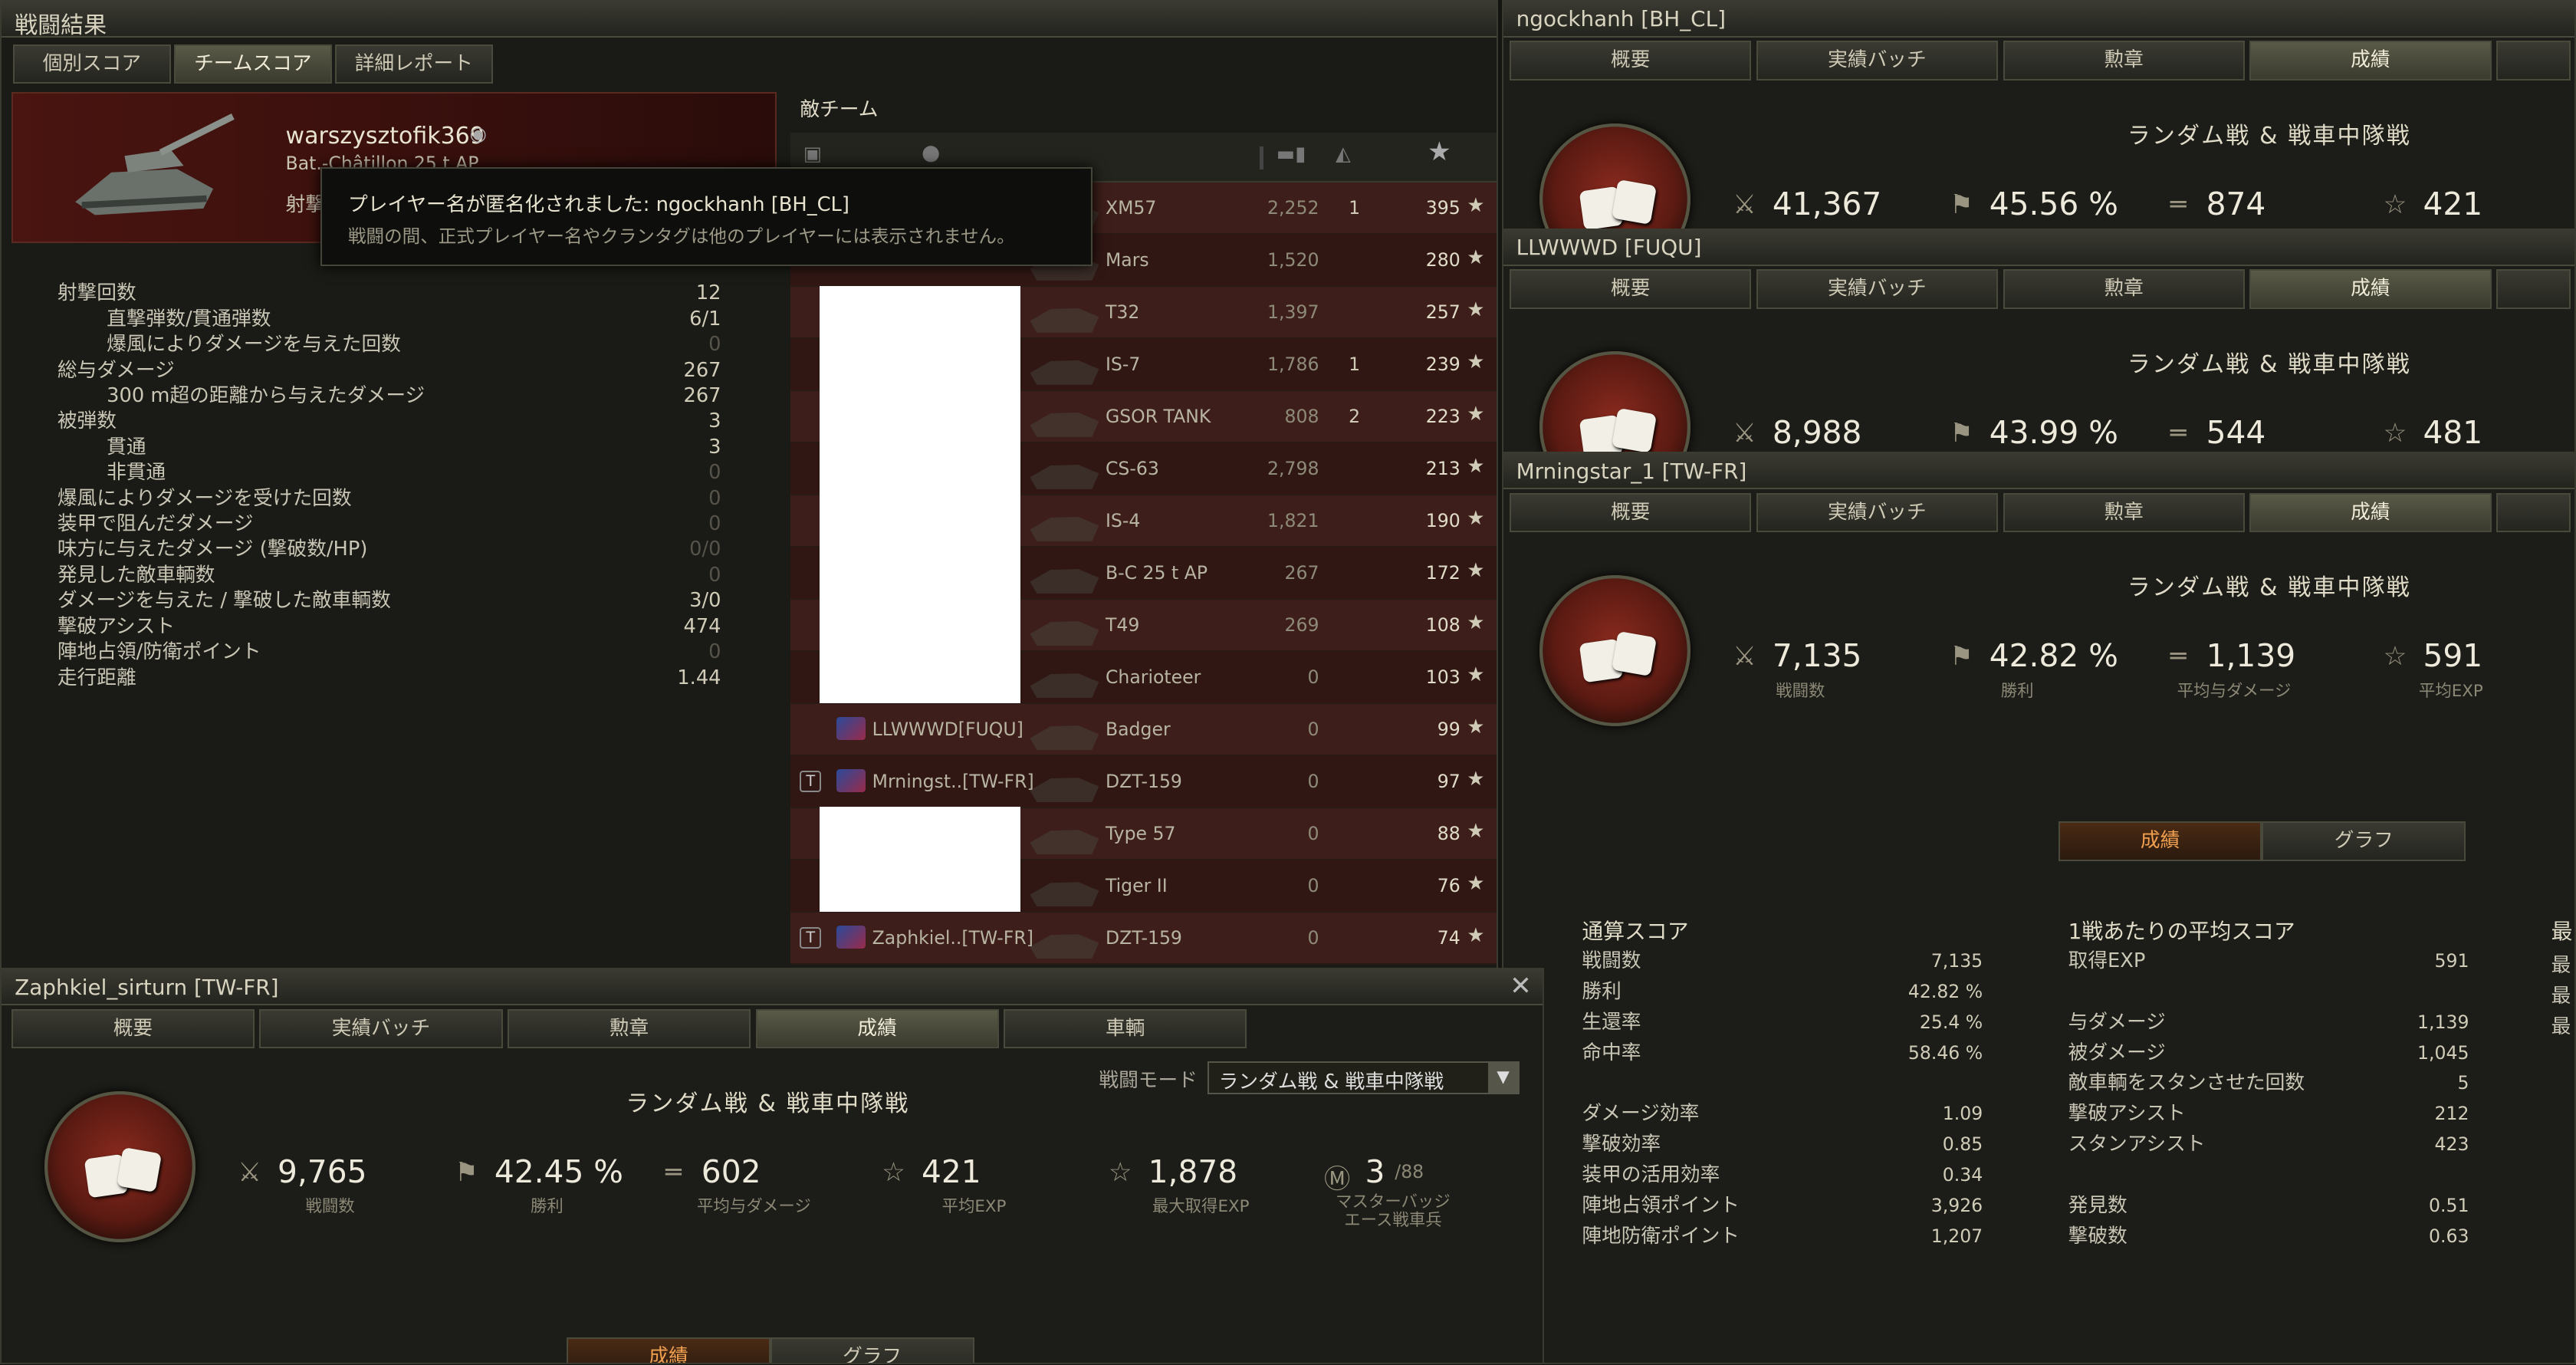 The width and height of the screenshot is (2576, 1365). What do you see at coordinates (1131, 207) in the screenshot?
I see `enemy-vehicle: XM57` at bounding box center [1131, 207].